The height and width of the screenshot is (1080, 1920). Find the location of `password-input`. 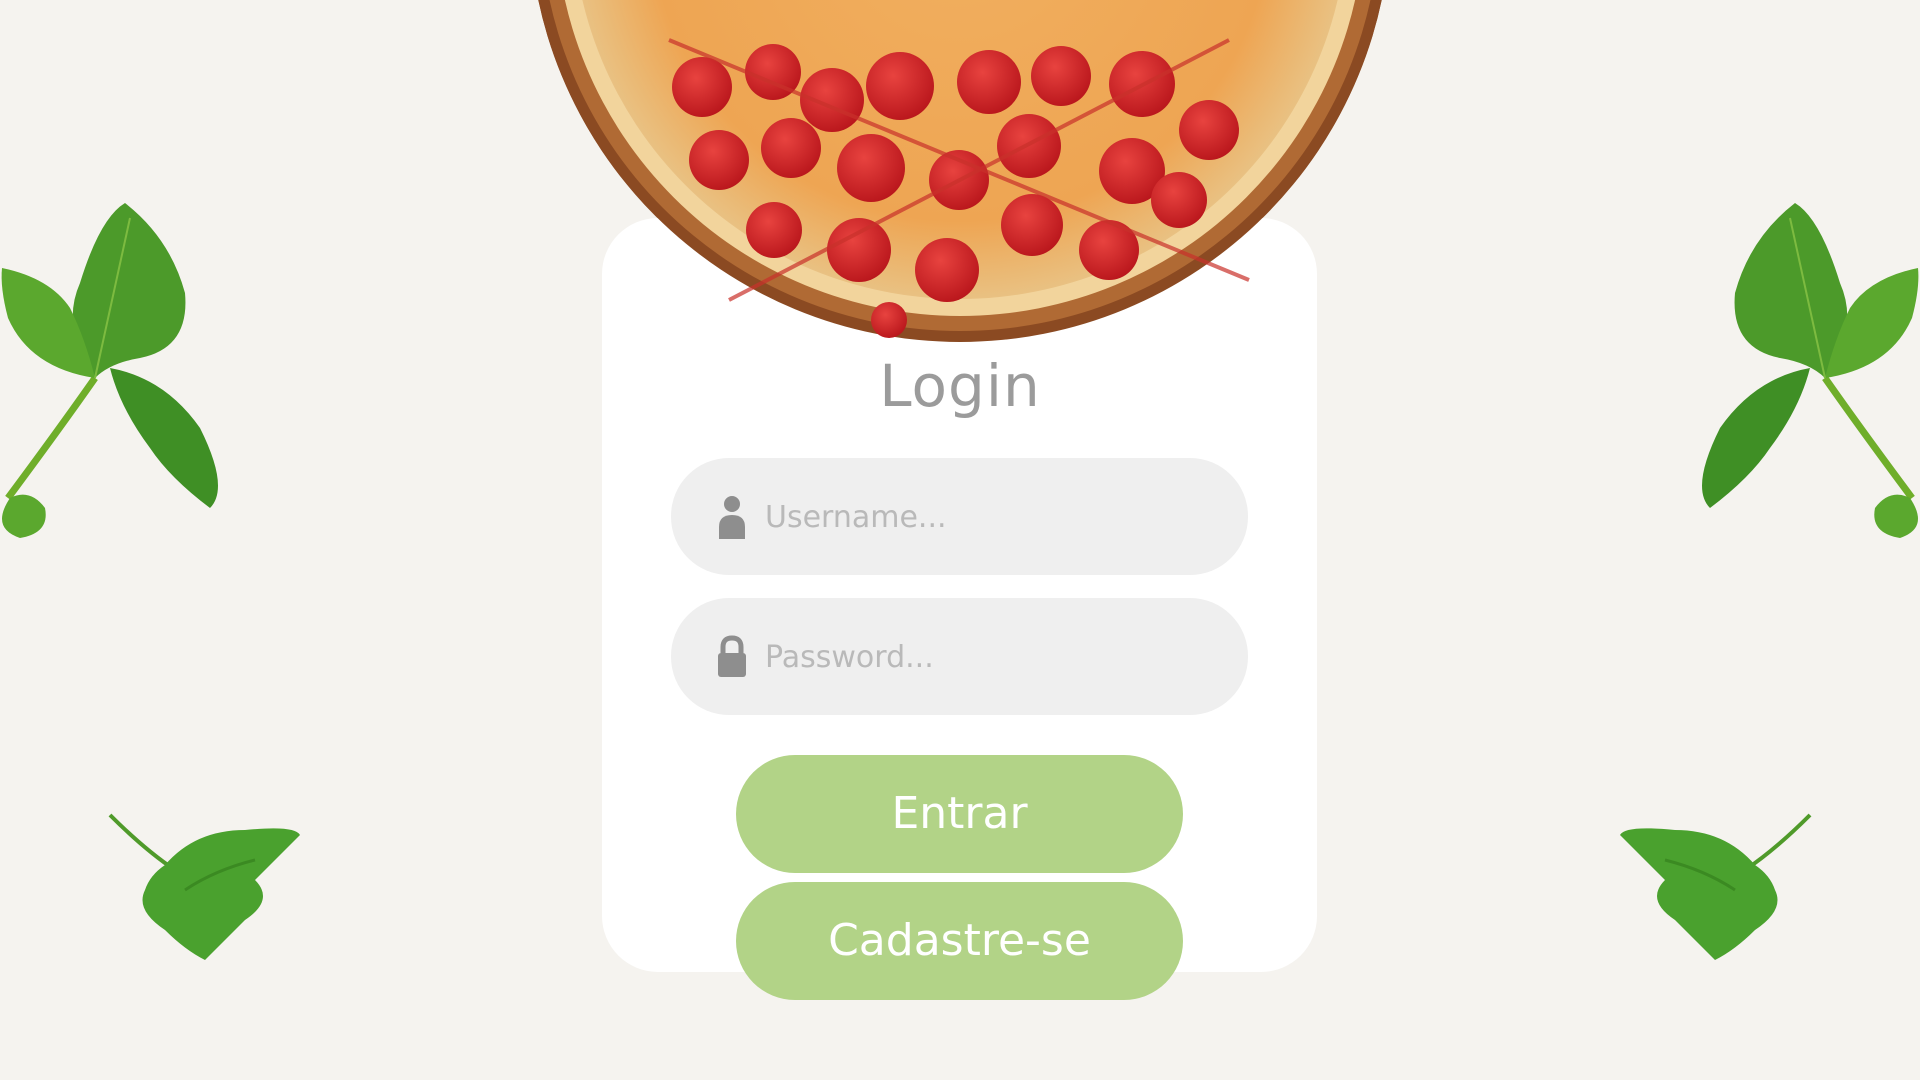

password-input is located at coordinates (995, 657).